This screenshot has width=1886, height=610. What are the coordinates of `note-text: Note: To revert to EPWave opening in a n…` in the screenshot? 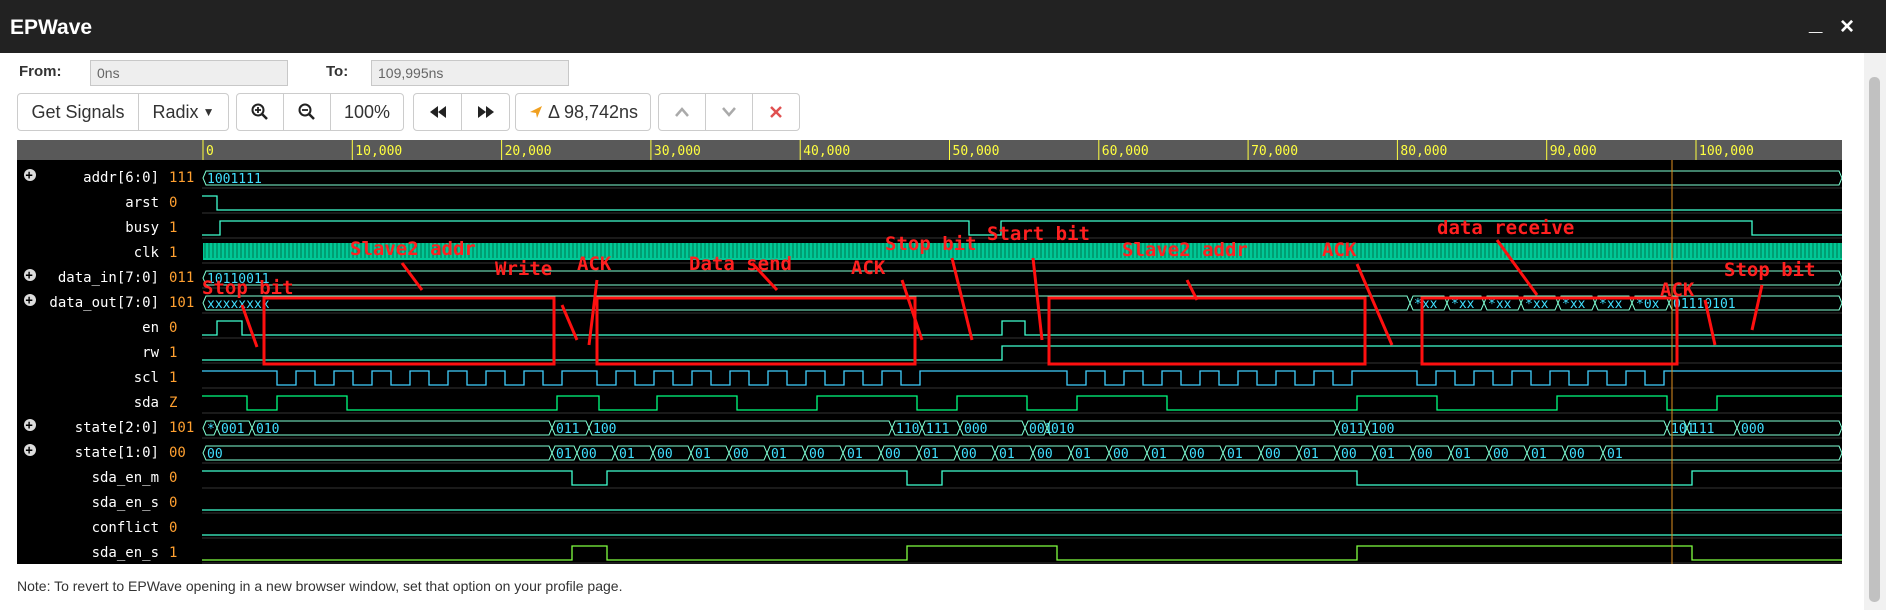 It's located at (320, 586).